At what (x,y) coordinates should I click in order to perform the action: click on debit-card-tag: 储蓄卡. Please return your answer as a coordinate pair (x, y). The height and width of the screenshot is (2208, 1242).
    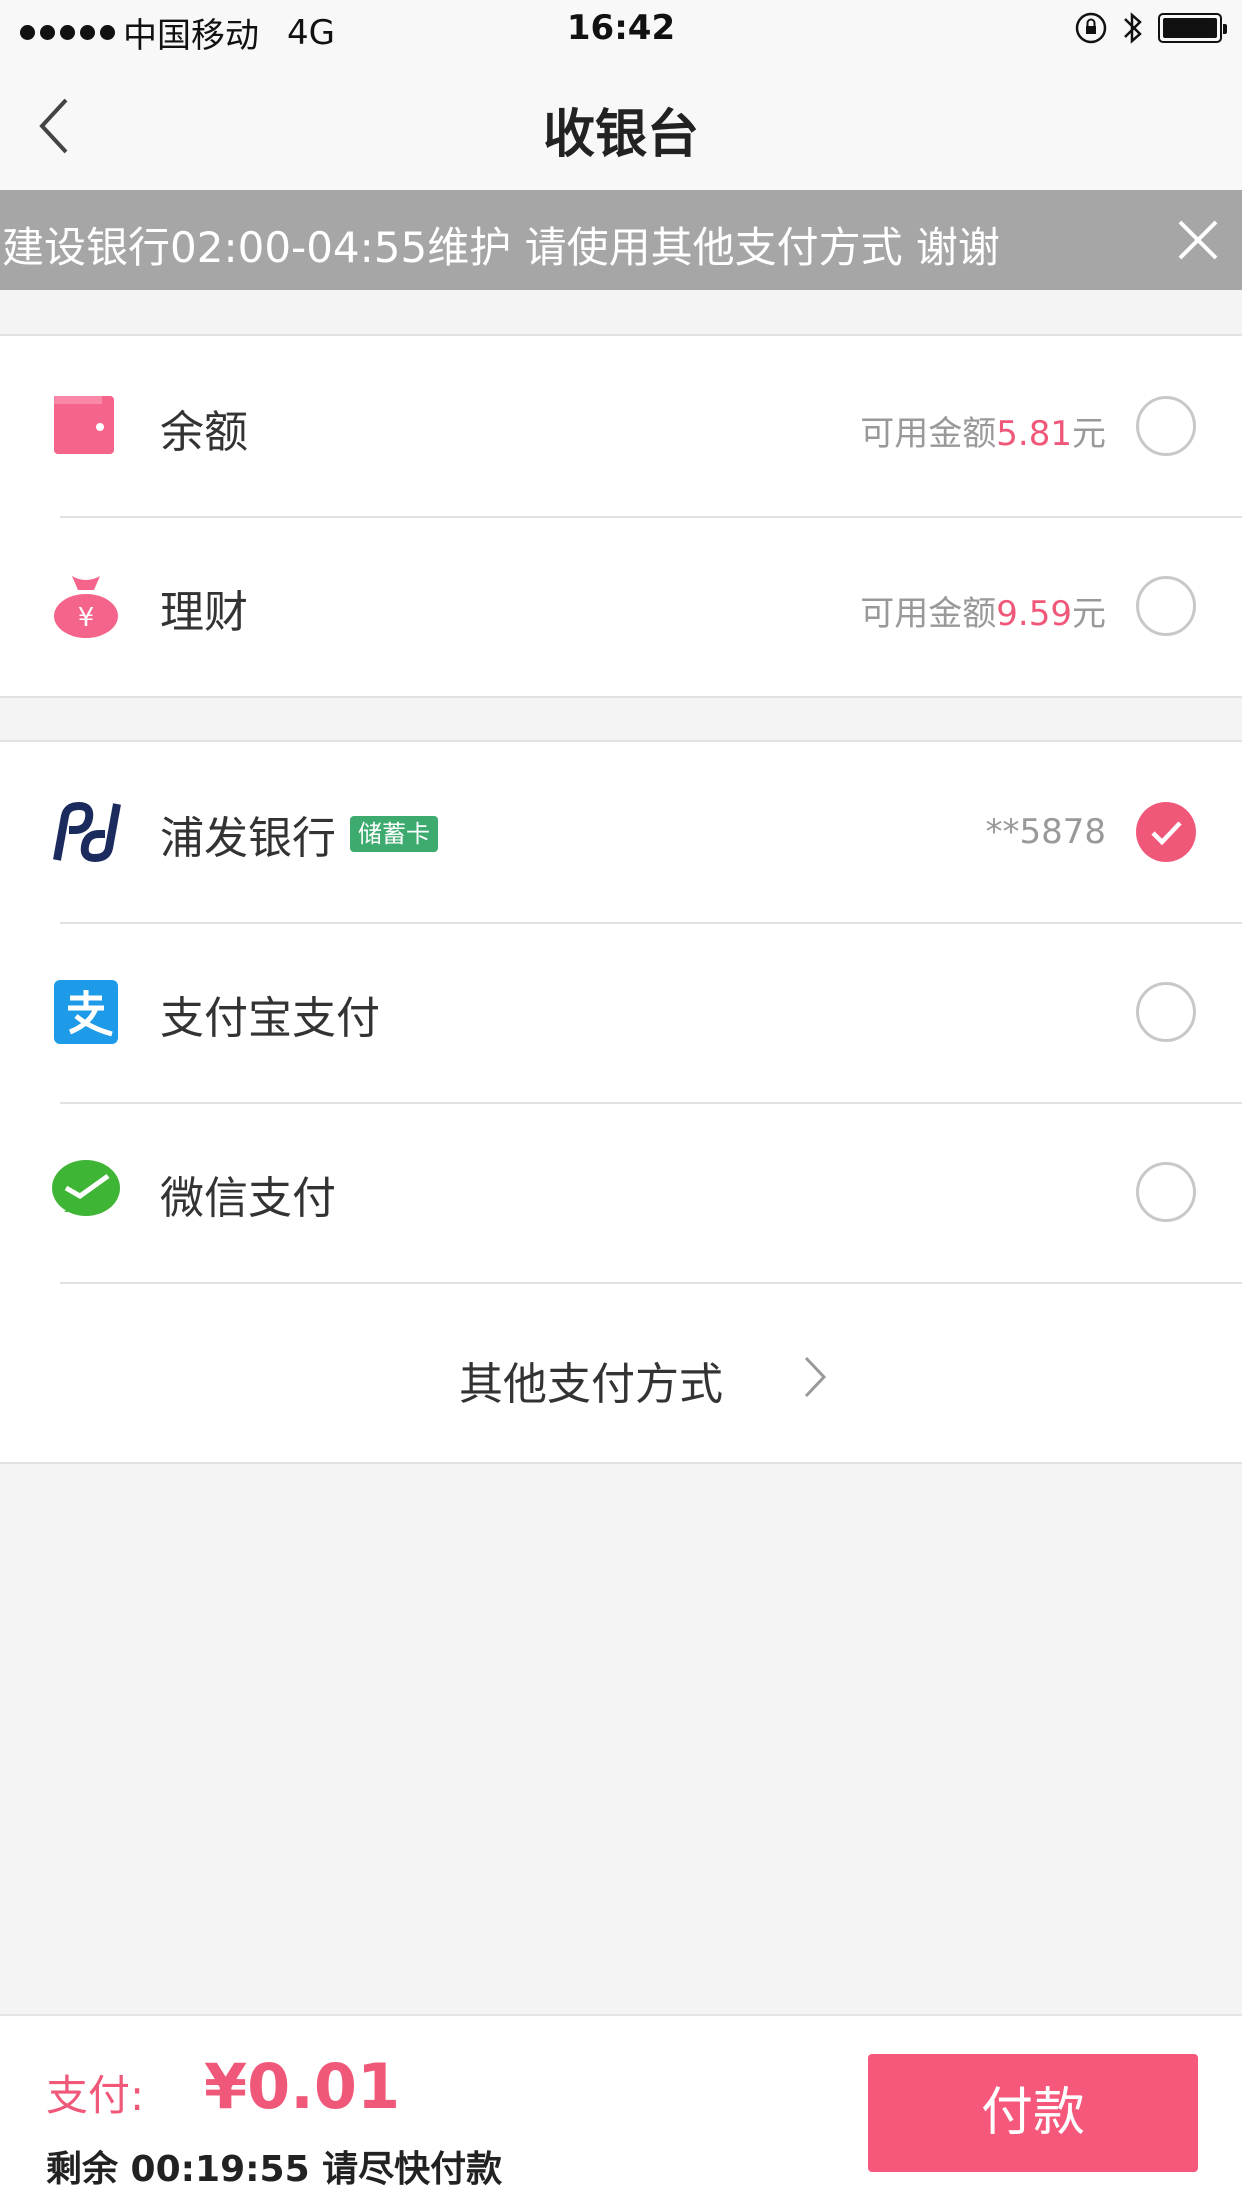
    Looking at the image, I should click on (394, 834).